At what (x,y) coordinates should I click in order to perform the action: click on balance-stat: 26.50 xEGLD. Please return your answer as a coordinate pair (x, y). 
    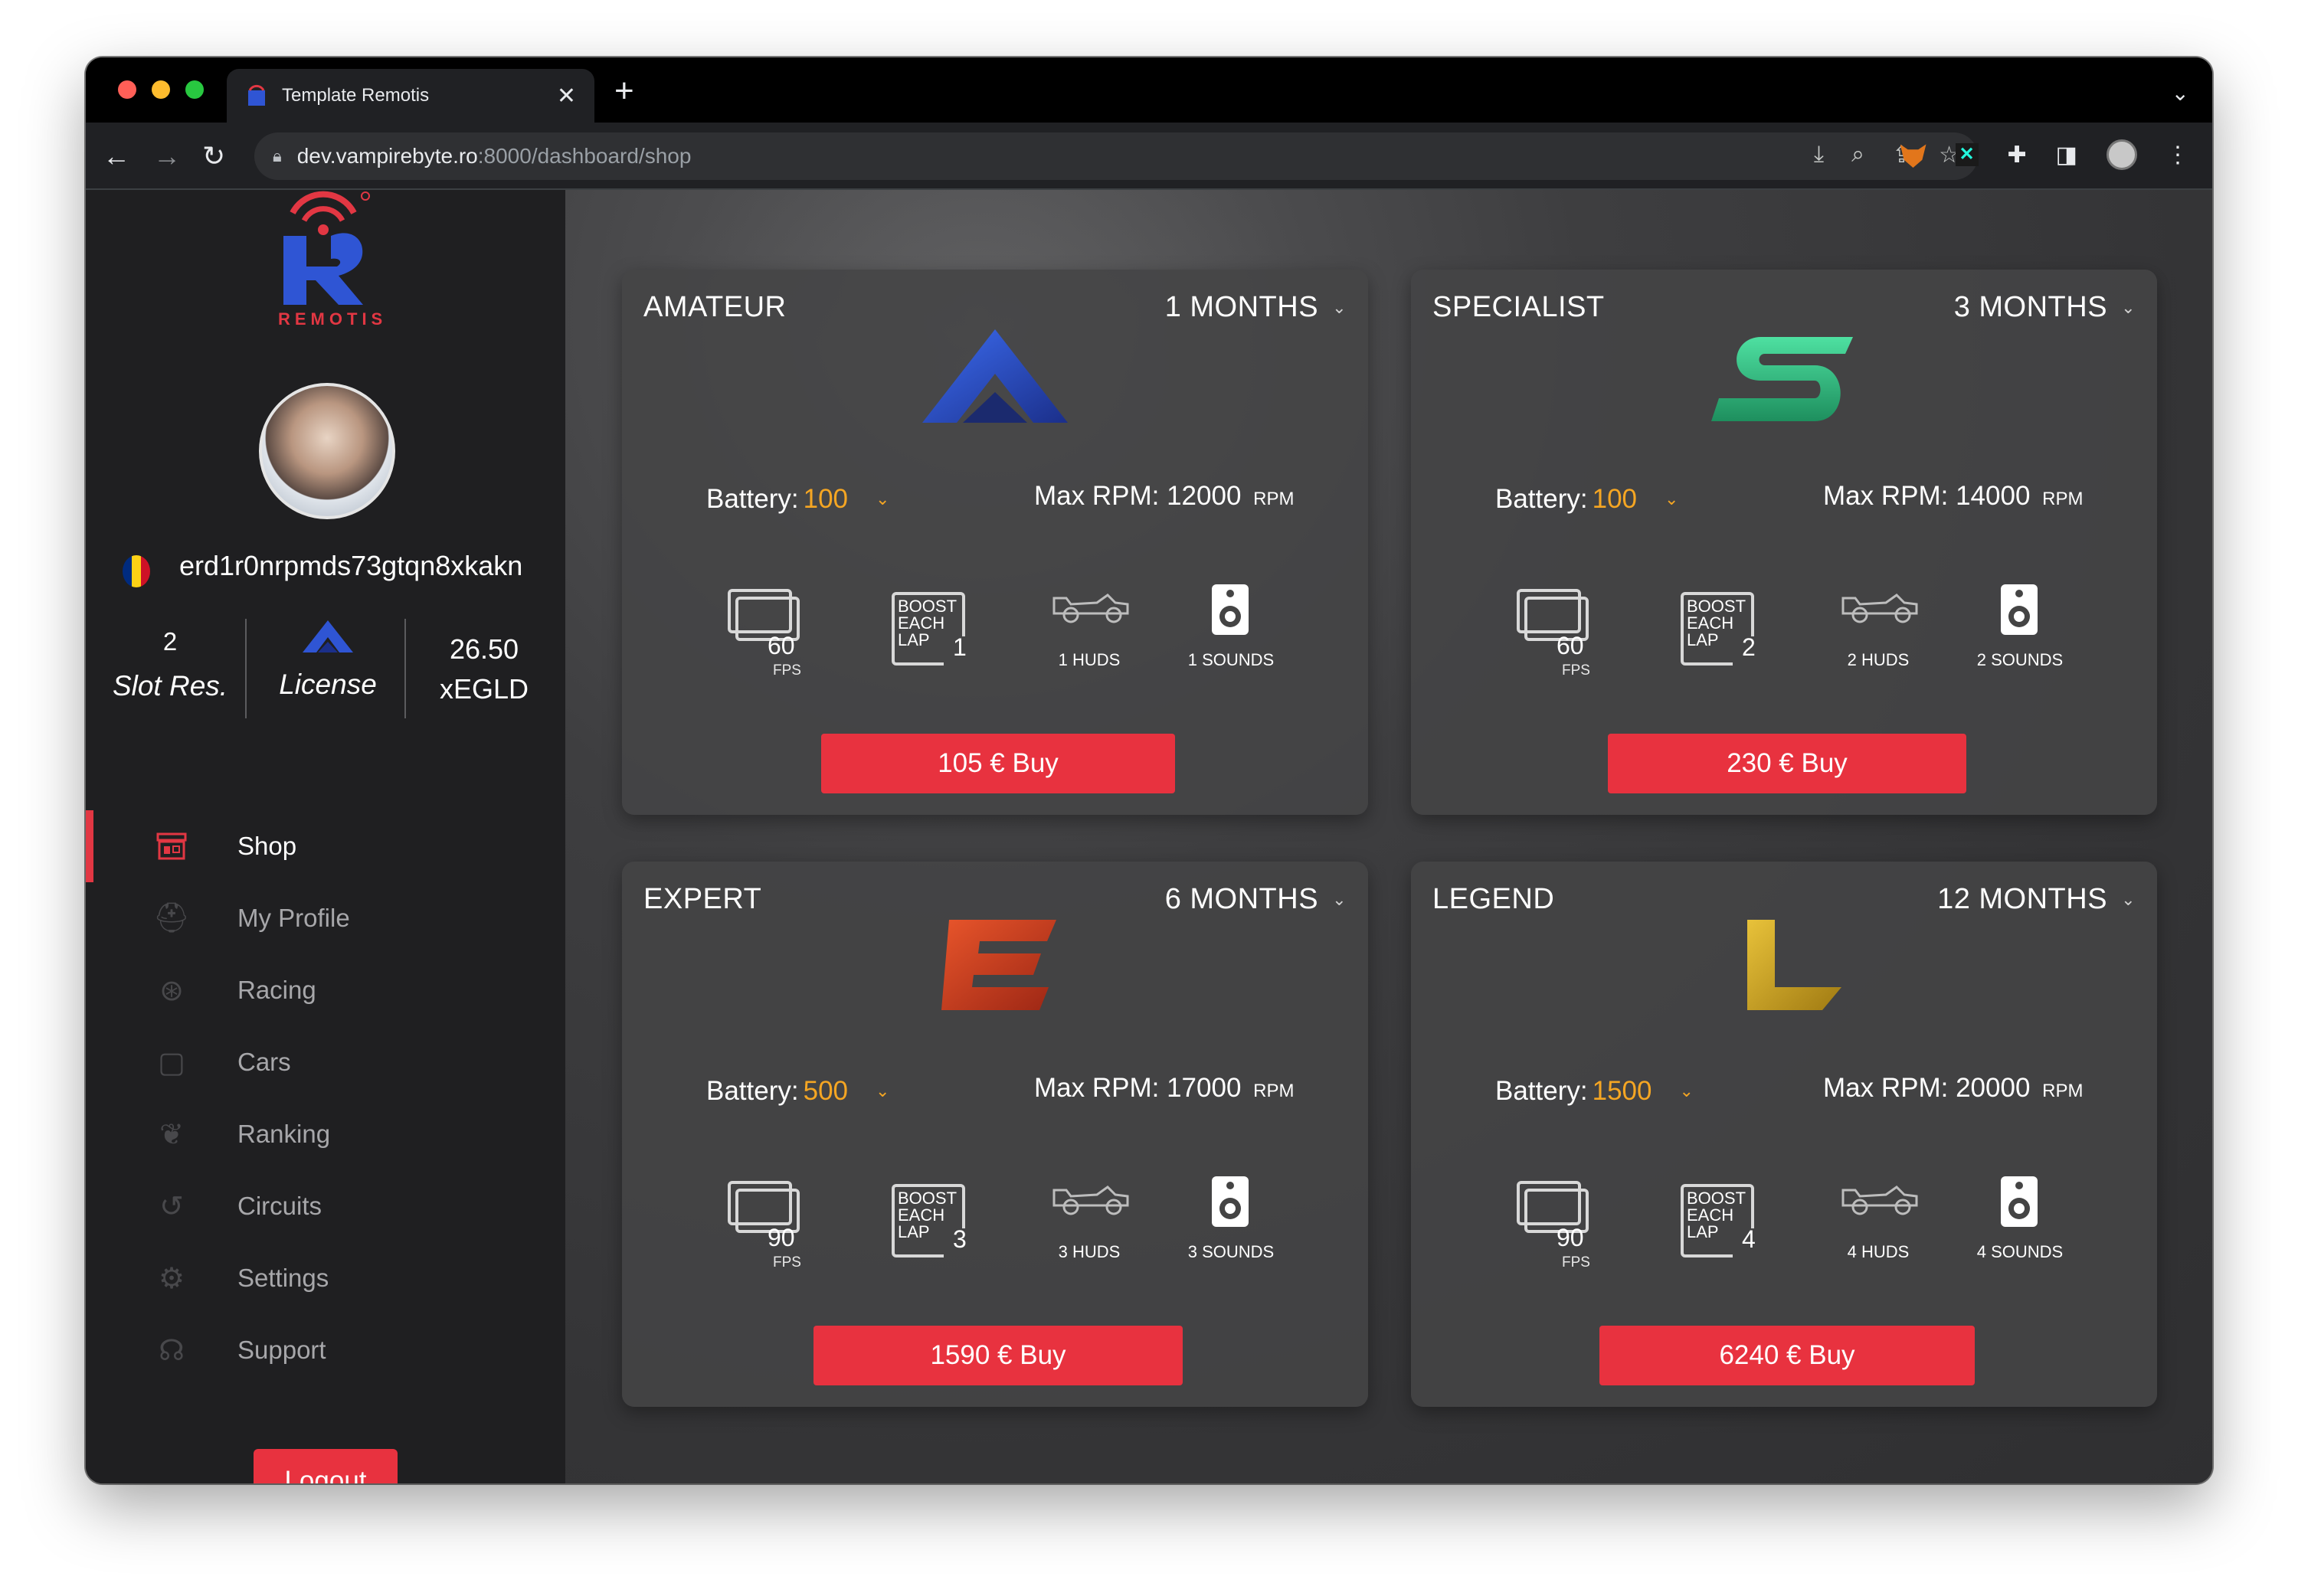
    Looking at the image, I should click on (485, 670).